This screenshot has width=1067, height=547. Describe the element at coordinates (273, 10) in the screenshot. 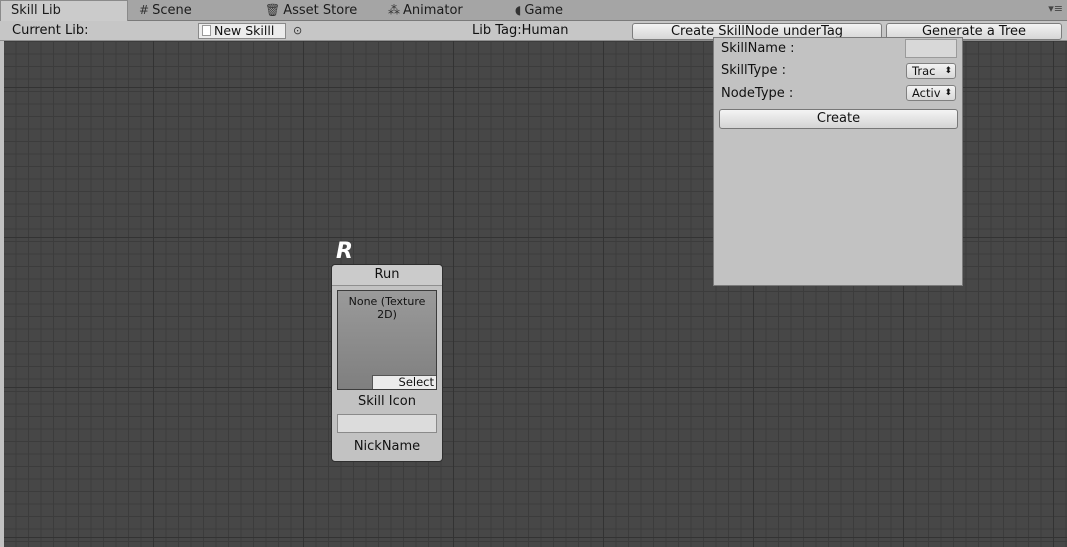

I see `bag-icon: 🗑` at that location.